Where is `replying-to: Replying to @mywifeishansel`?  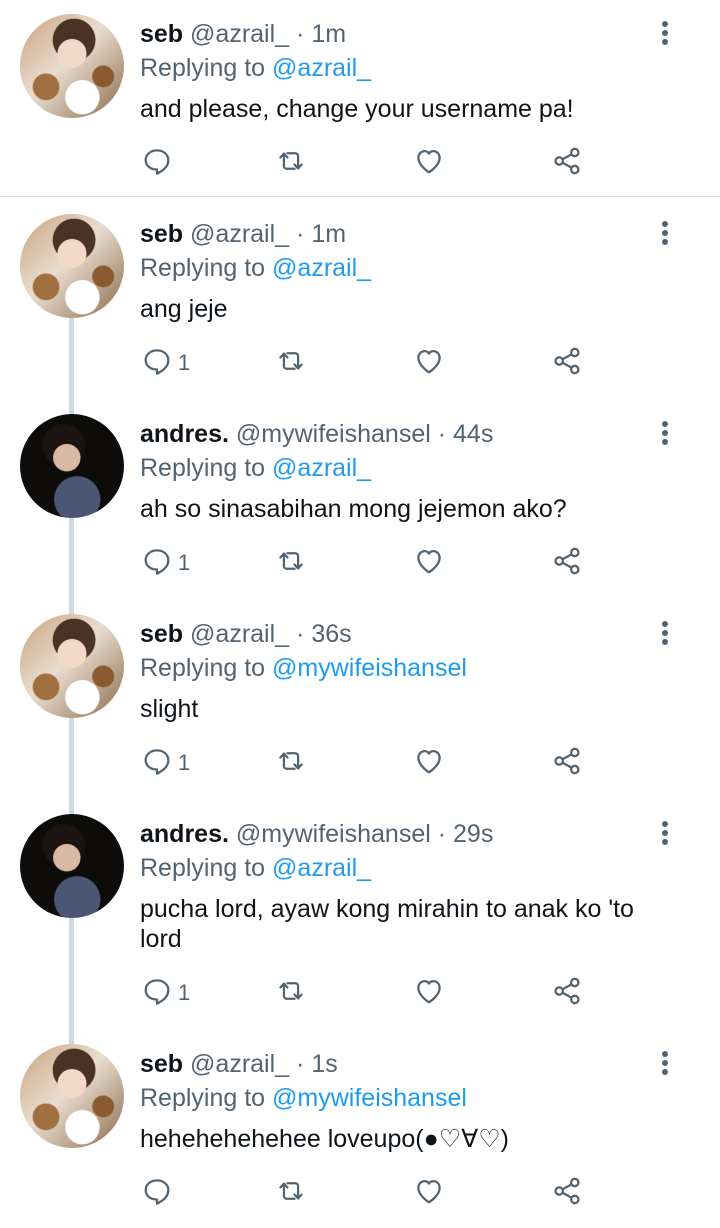 replying-to: Replying to @mywifeishansel is located at coordinates (303, 668).